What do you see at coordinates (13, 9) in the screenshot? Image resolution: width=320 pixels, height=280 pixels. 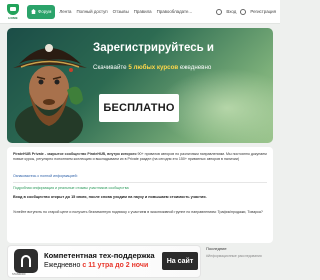 I see `logo-icon` at bounding box center [13, 9].